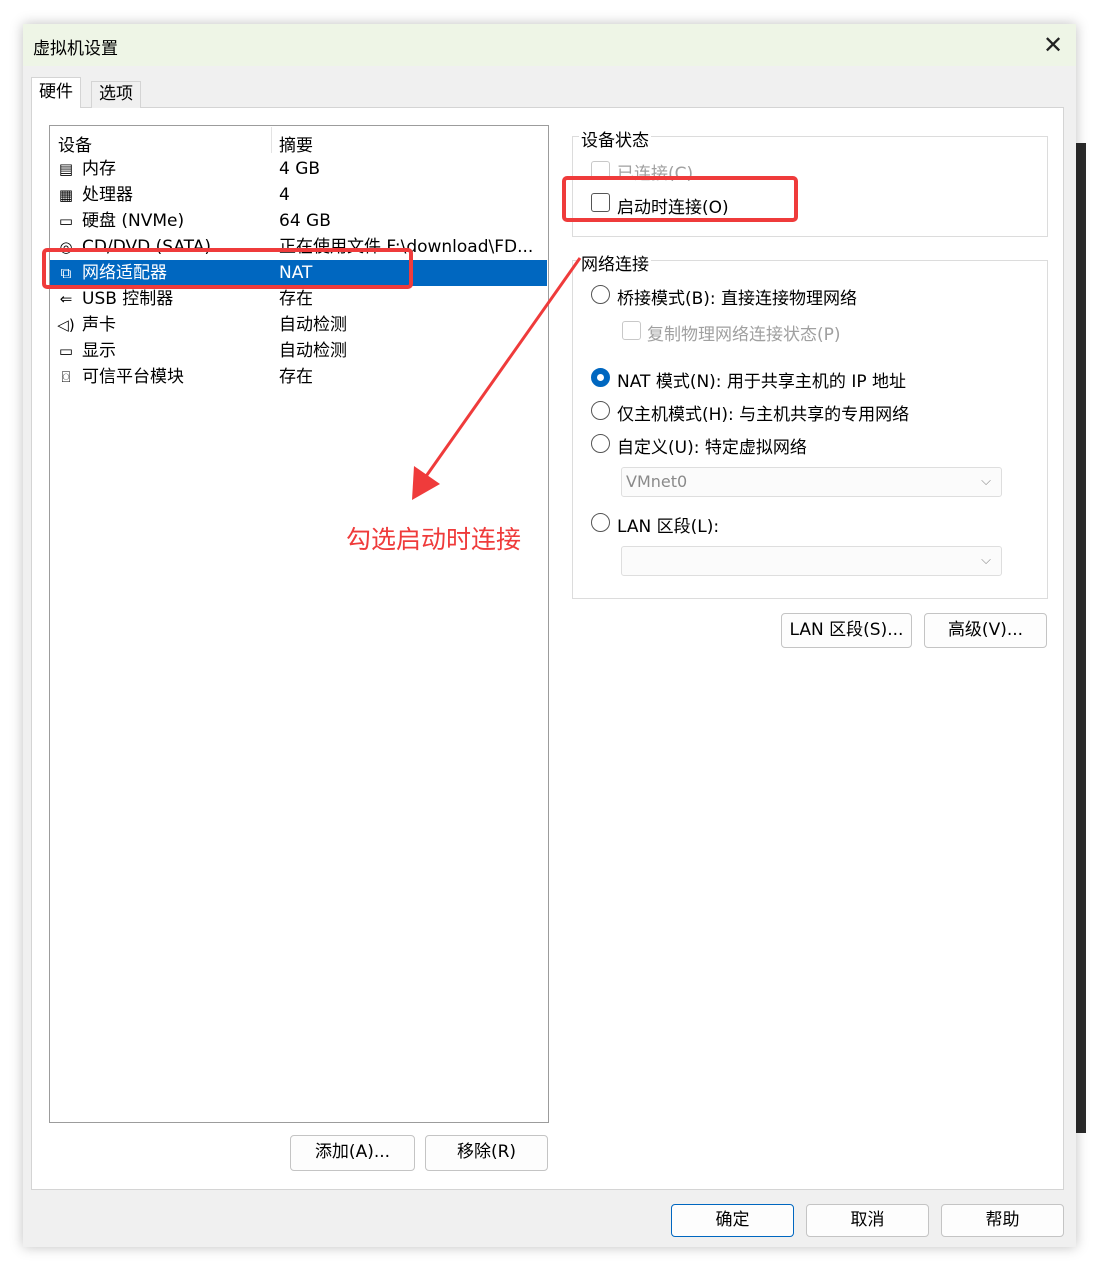  Describe the element at coordinates (668, 524) in the screenshot. I see `lan-segment-label: LAN 区段(L):` at that location.